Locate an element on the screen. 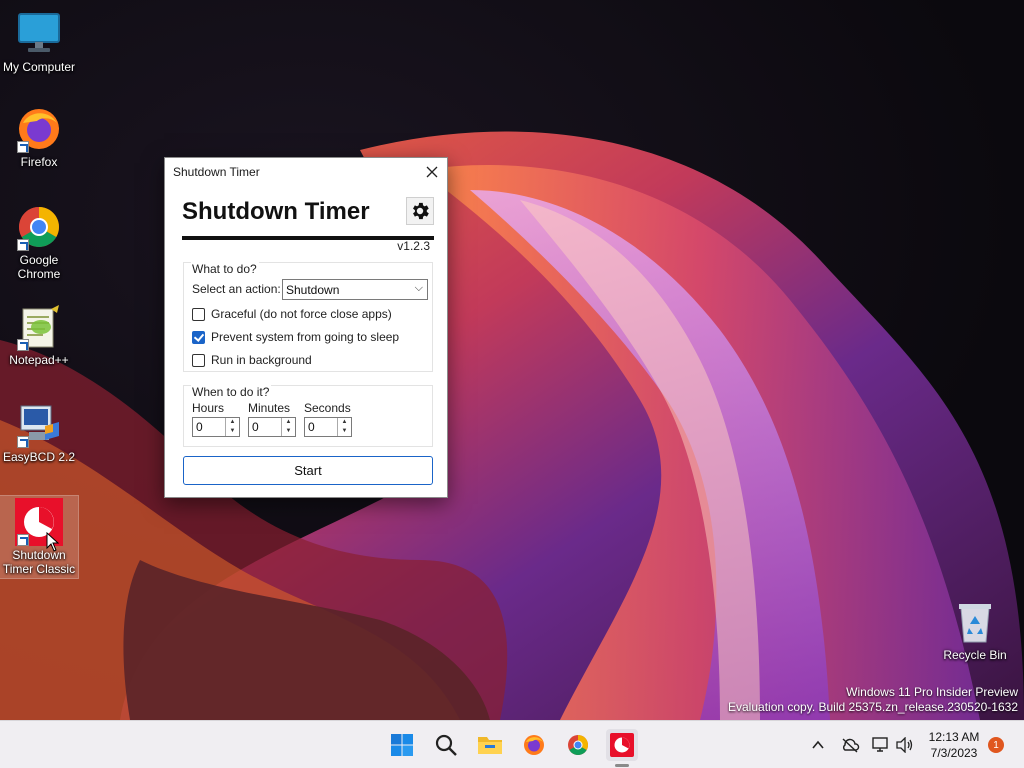 The height and width of the screenshot is (768, 1024). minutes-label: Minutes is located at coordinates (269, 408).